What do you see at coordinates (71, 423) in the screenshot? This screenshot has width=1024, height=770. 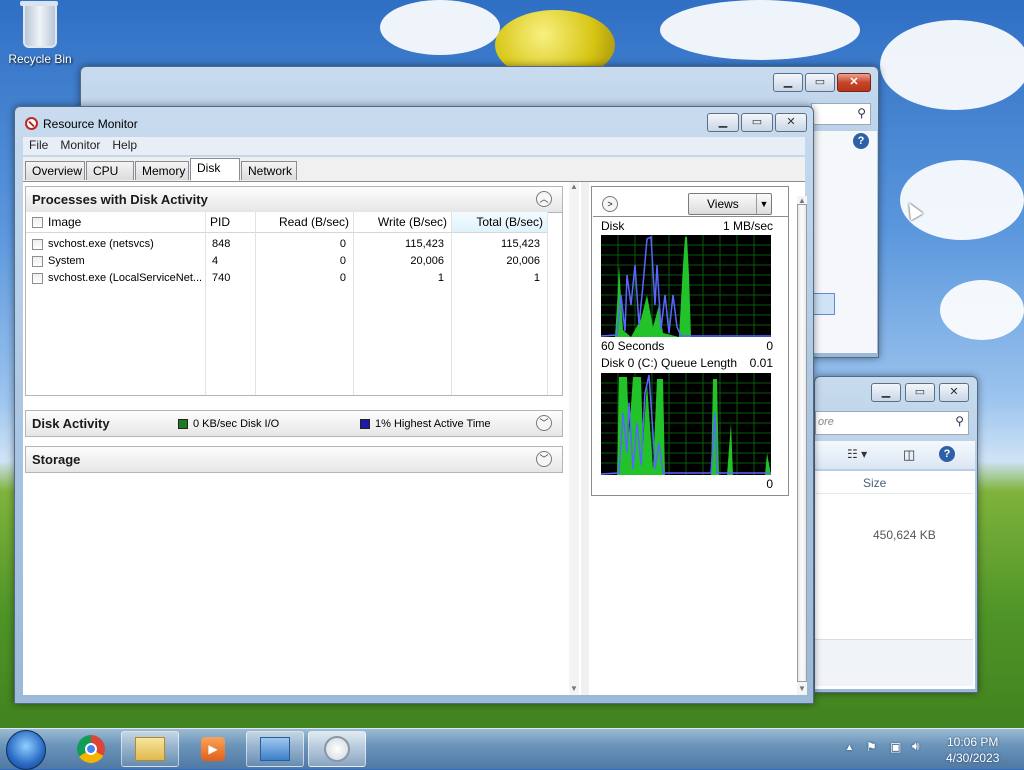 I see `disk-activity-title: Disk Activity` at bounding box center [71, 423].